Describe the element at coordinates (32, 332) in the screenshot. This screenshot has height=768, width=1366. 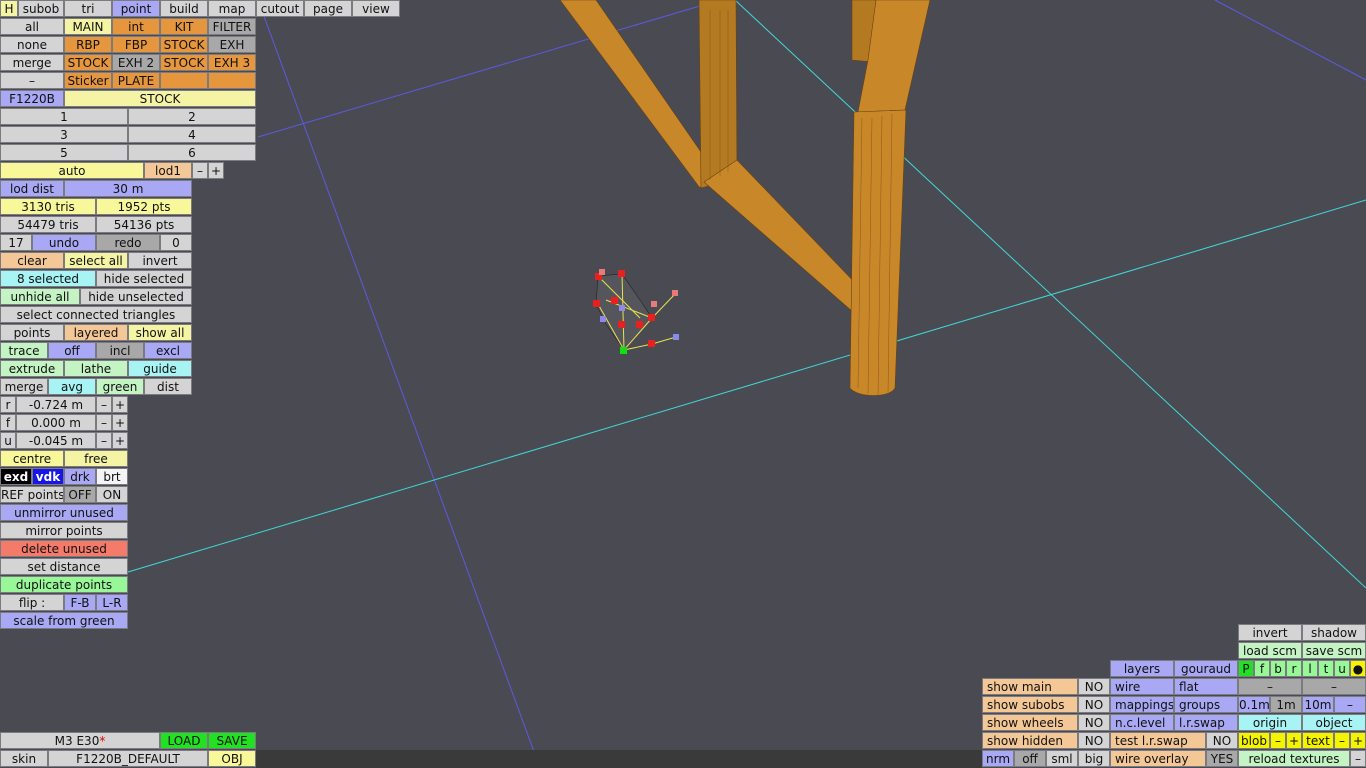
I see `points-mode-button: points` at that location.